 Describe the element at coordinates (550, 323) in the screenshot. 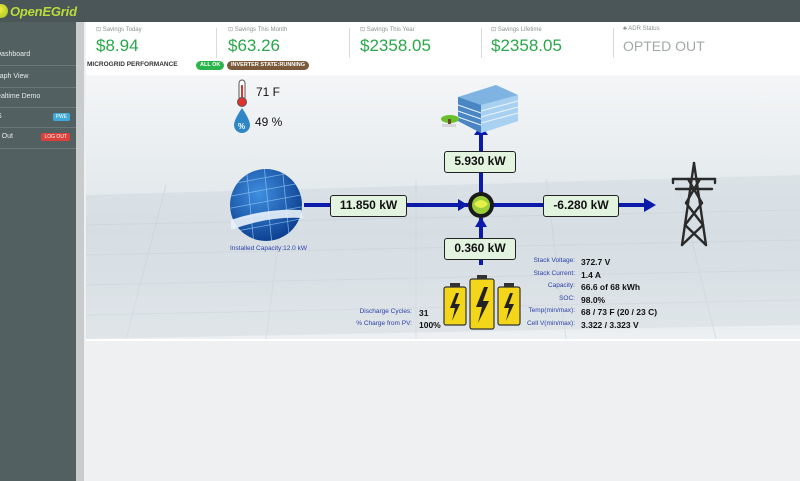

I see `battery-stat-key: Cell V(min/max):` at that location.